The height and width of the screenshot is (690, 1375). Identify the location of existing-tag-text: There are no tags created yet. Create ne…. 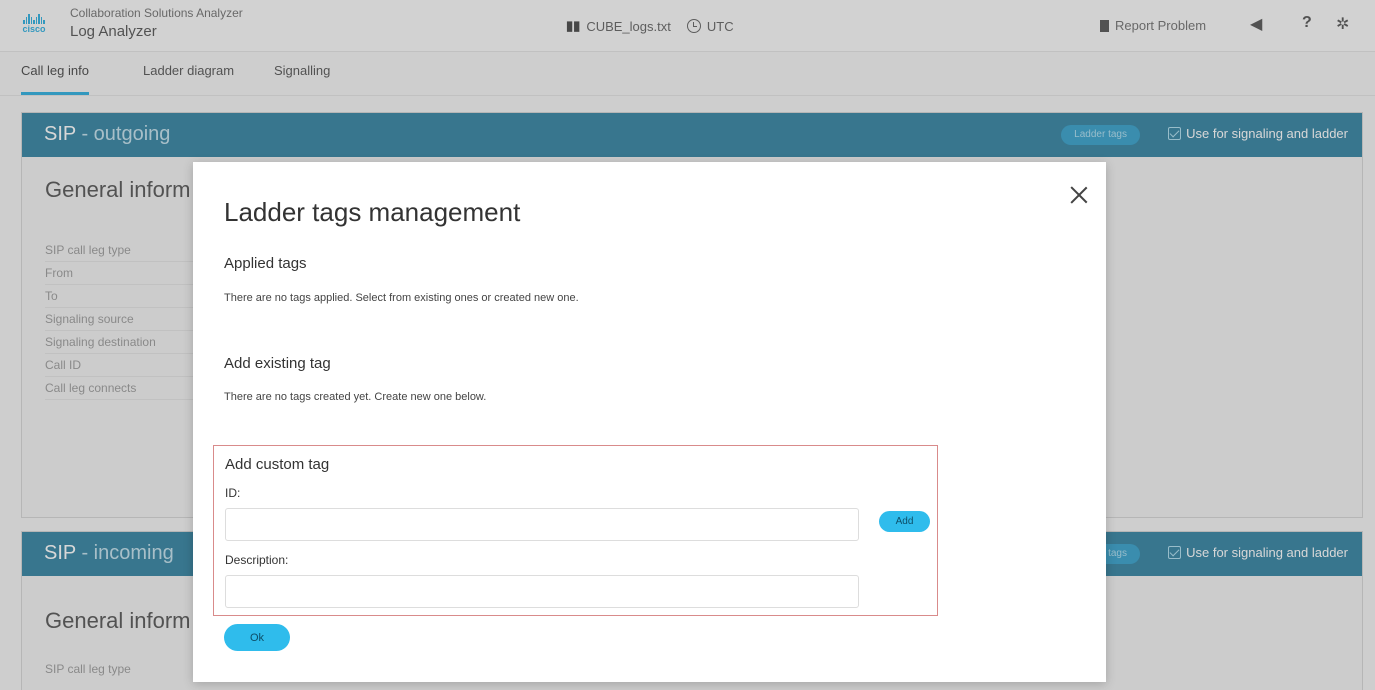
(355, 397).